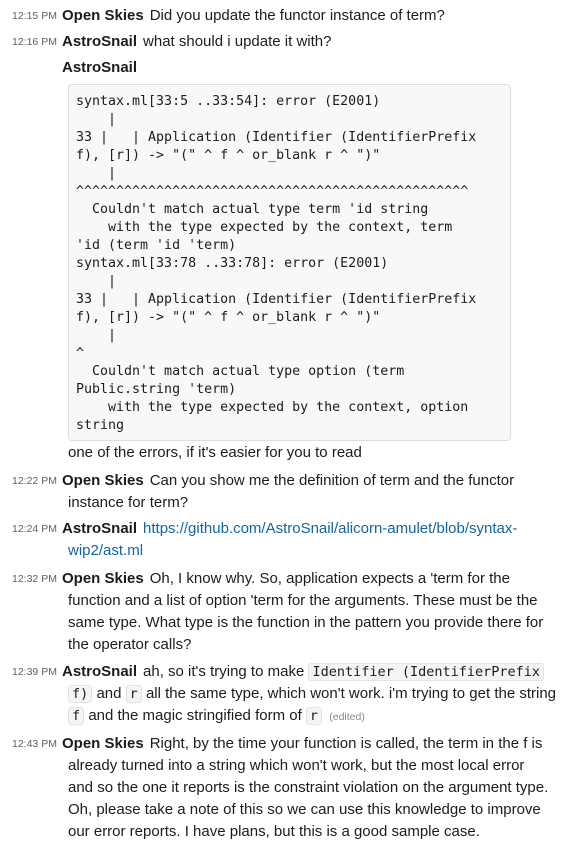  What do you see at coordinates (34, 481) in the screenshot?
I see `timestamp: 12:22 PM` at bounding box center [34, 481].